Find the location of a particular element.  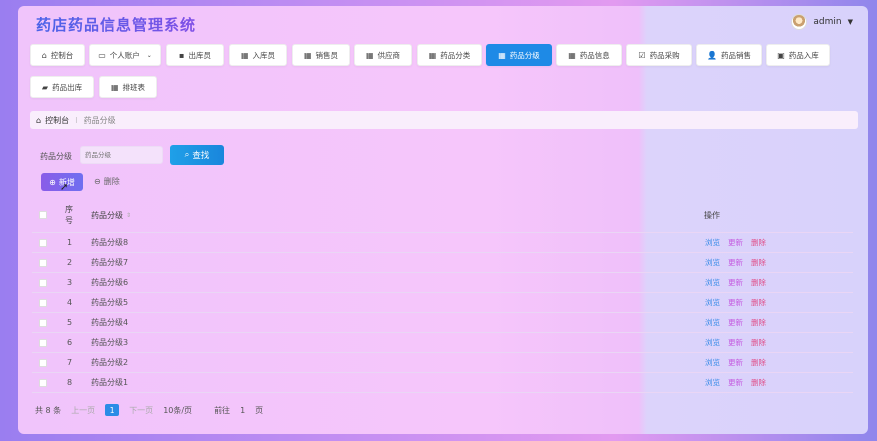

row-index: 3 is located at coordinates (70, 282).